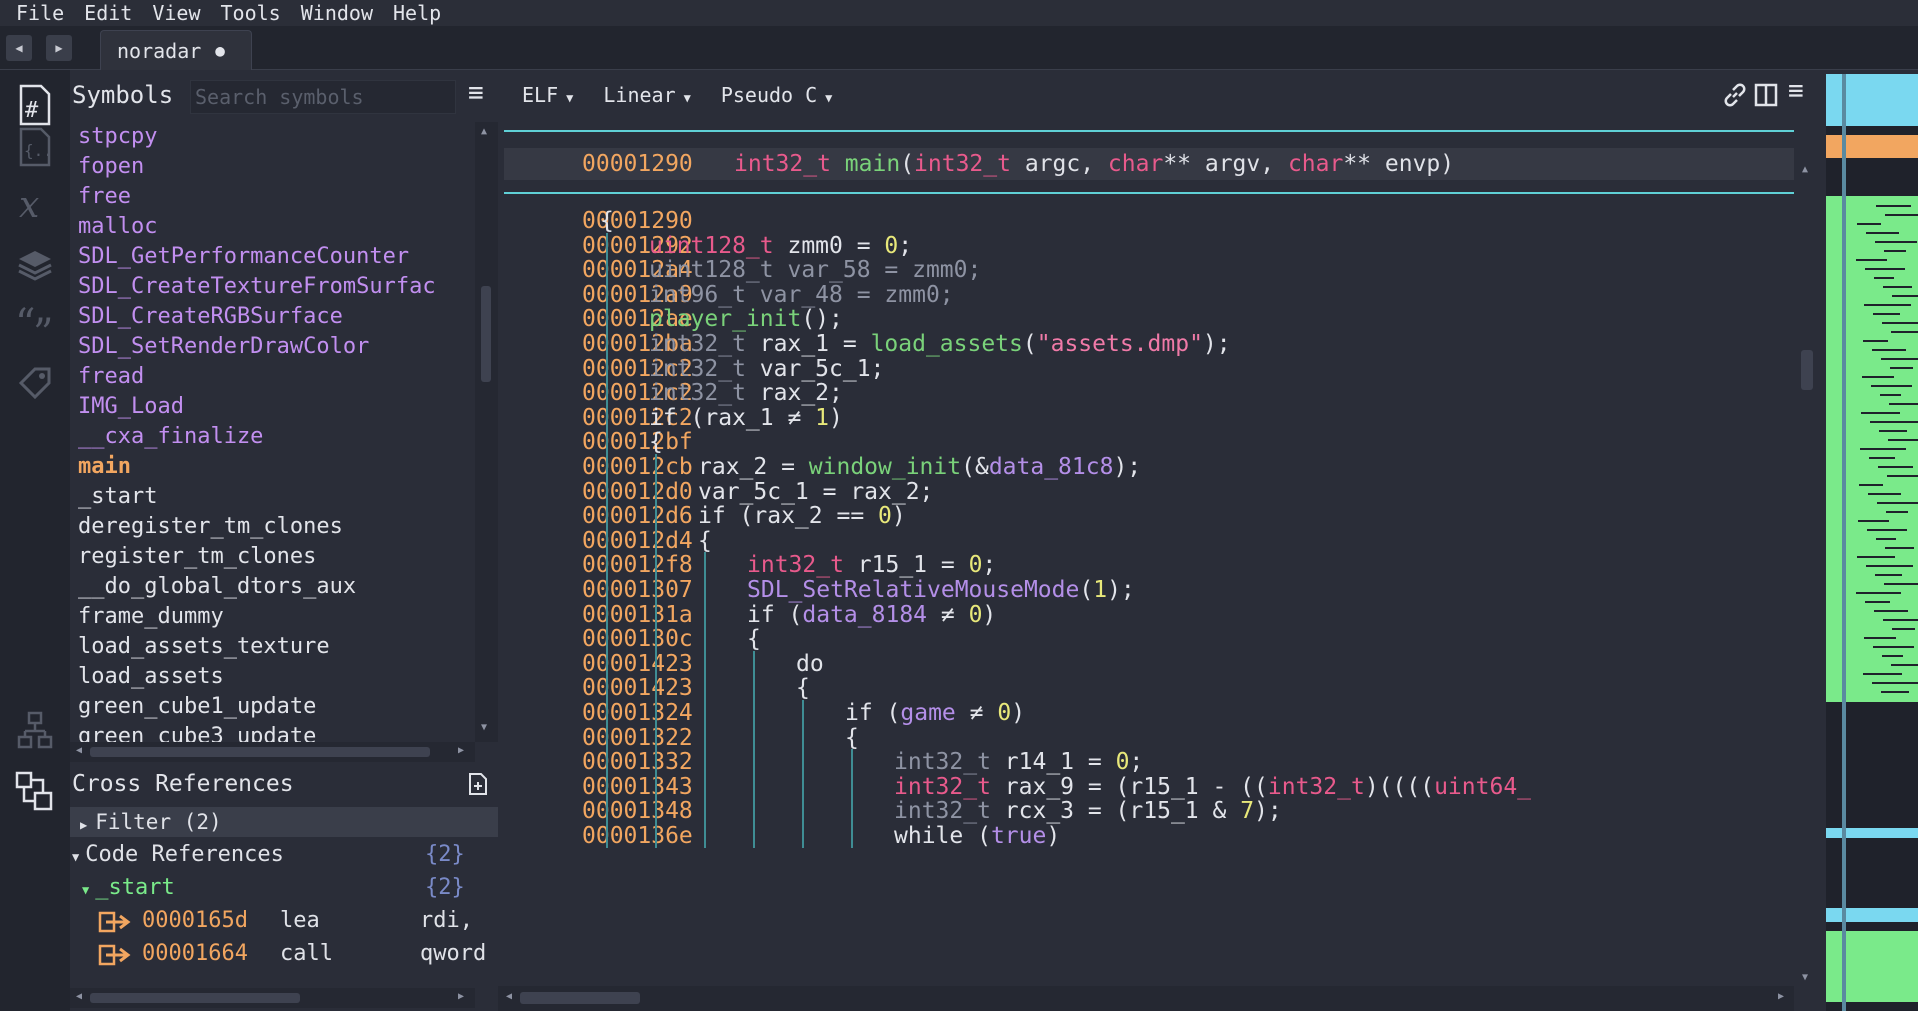 This screenshot has width=1918, height=1011. I want to click on symbol-item: stpcpy, so click(272, 137).